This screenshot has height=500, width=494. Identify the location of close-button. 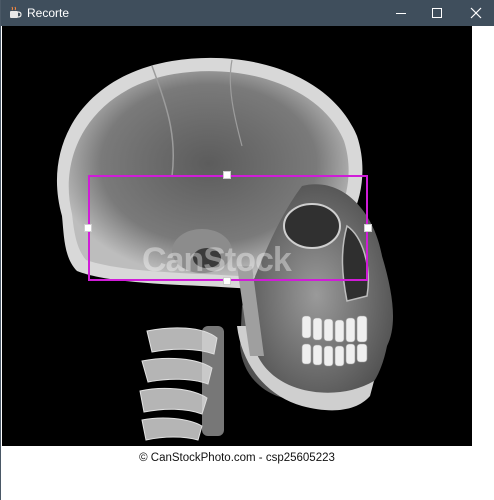
(475, 13).